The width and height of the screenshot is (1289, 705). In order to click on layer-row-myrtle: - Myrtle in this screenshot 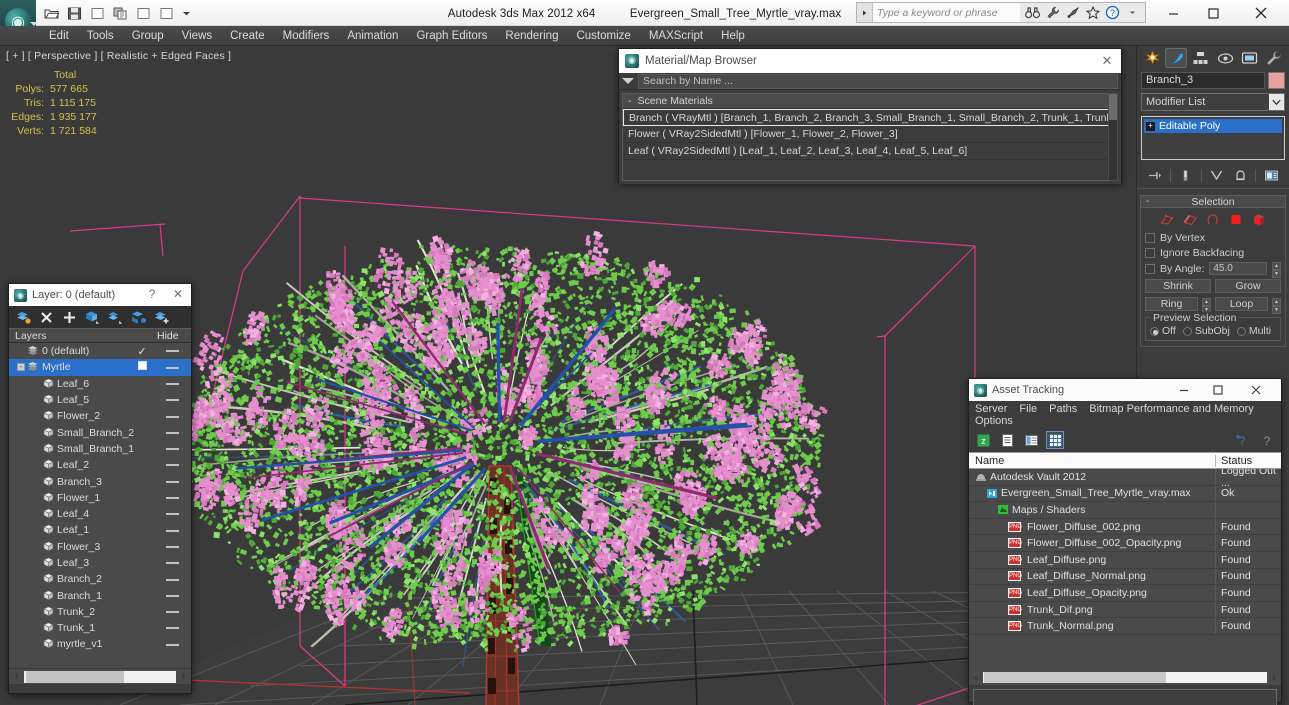, I will do `click(100, 367)`.